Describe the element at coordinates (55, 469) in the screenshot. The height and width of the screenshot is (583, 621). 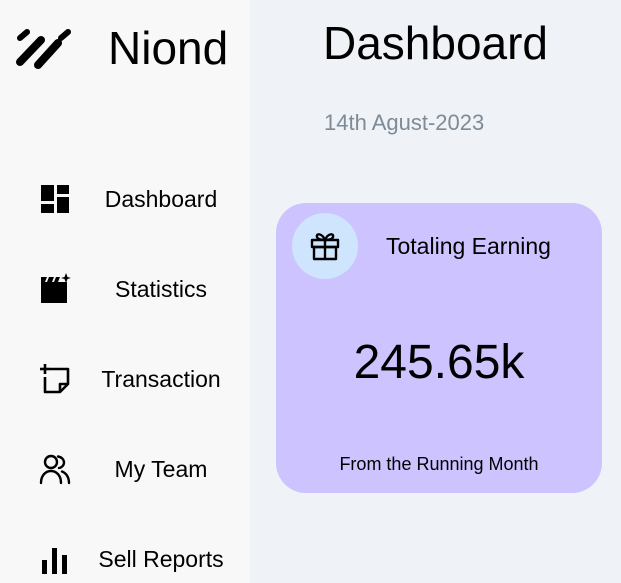
I see `users-icon` at that location.